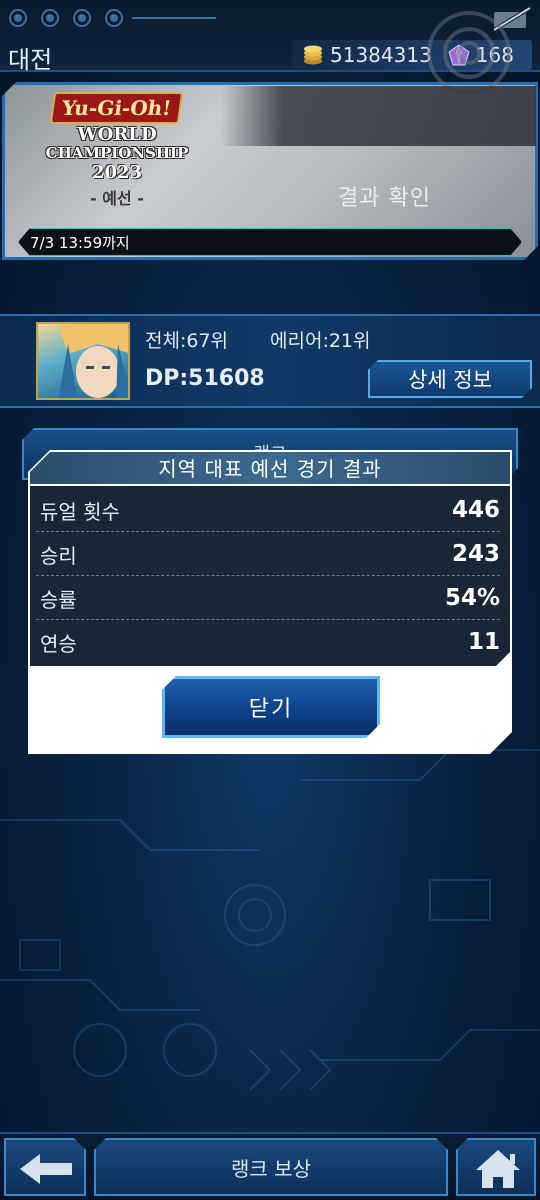 This screenshot has width=540, height=1200. I want to click on stat-row-wins: 승리 243, so click(270, 554).